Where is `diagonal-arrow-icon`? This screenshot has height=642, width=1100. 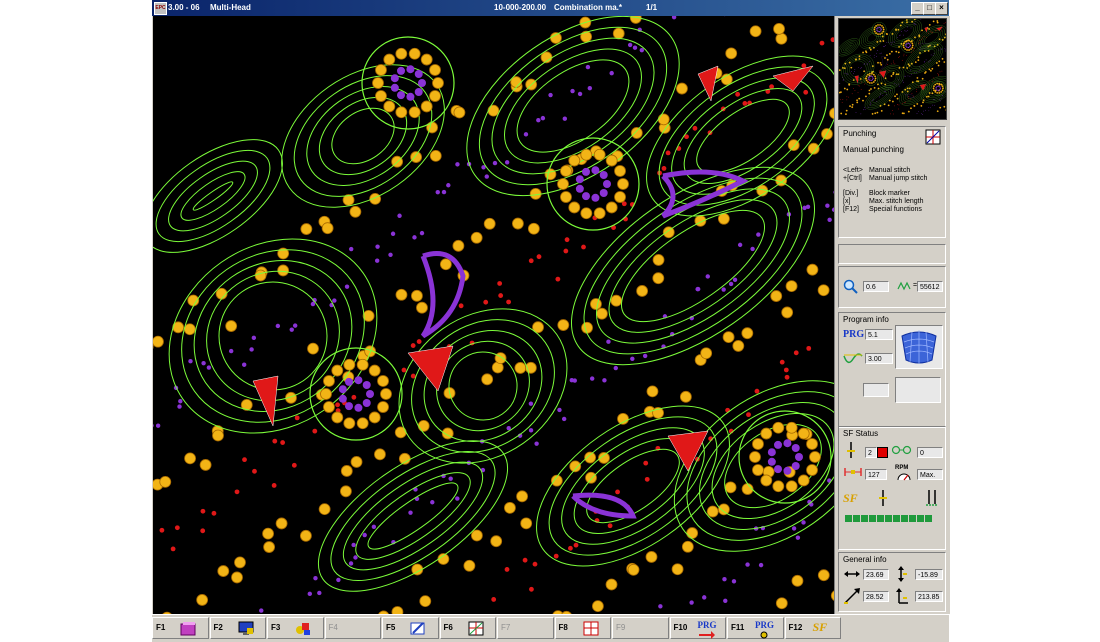
diagonal-arrow-icon is located at coordinates (852, 596).